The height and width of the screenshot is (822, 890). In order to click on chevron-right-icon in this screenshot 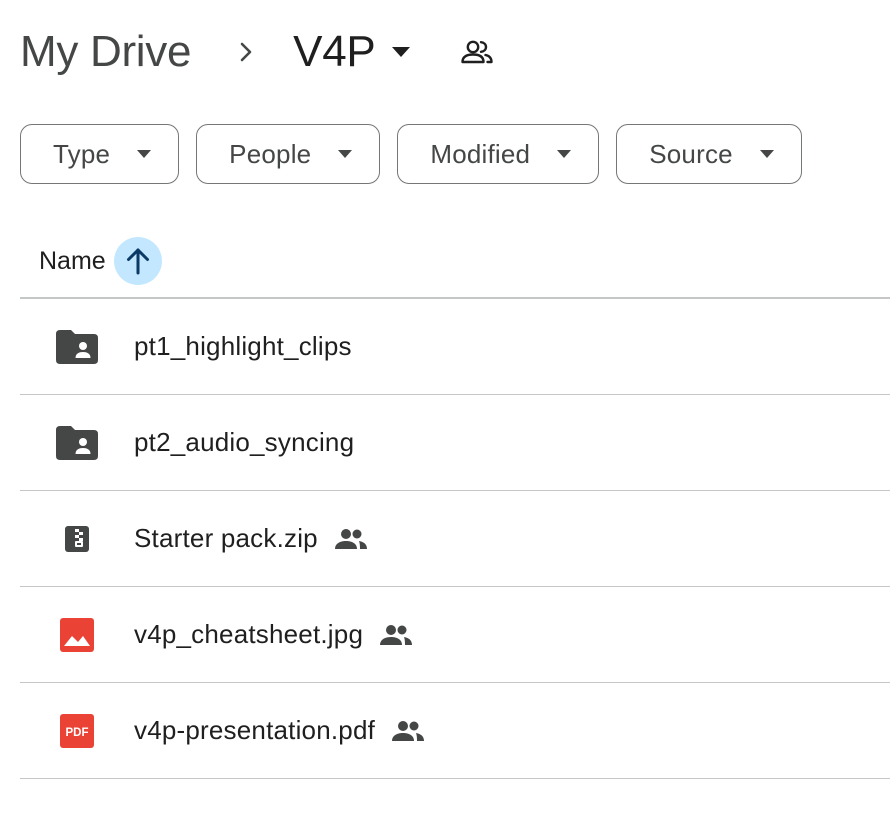, I will do `click(246, 52)`.